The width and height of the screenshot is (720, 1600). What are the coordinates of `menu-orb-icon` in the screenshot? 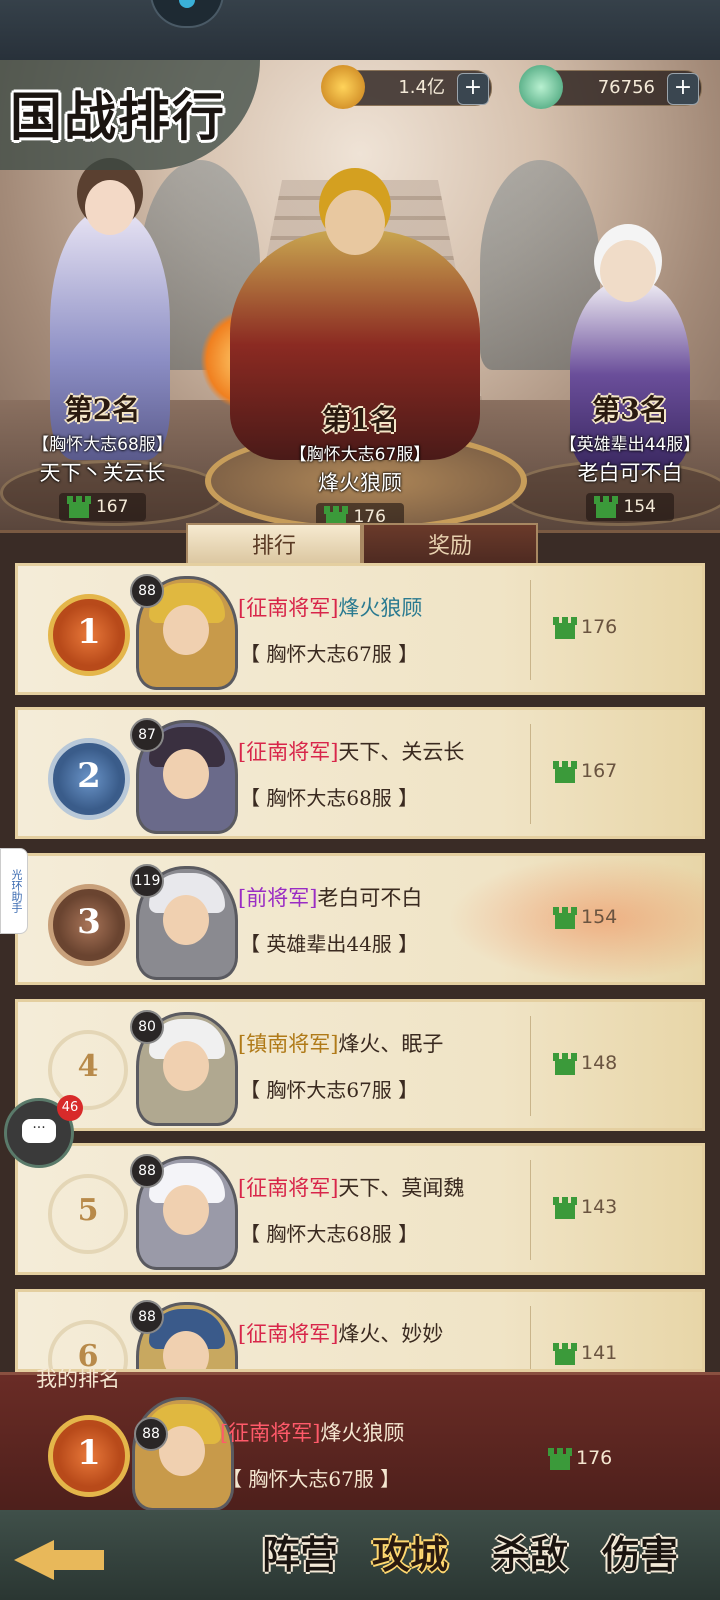 It's located at (187, 14).